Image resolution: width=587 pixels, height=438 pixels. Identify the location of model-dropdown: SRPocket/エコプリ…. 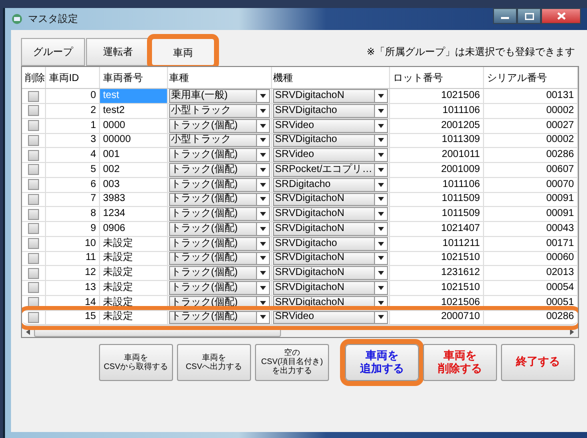
(330, 170).